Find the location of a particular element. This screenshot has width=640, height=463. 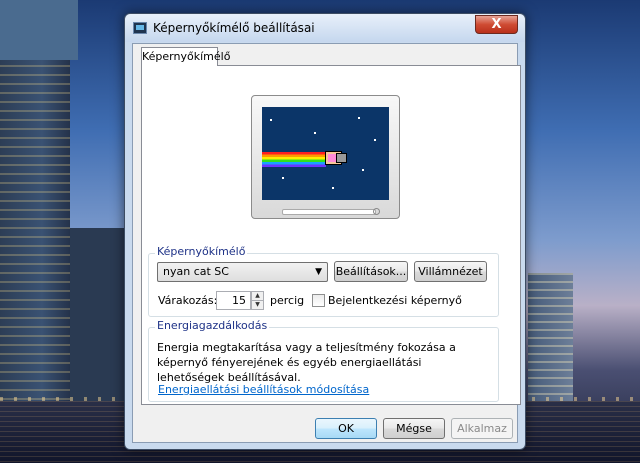

monitor-icon is located at coordinates (140, 28).